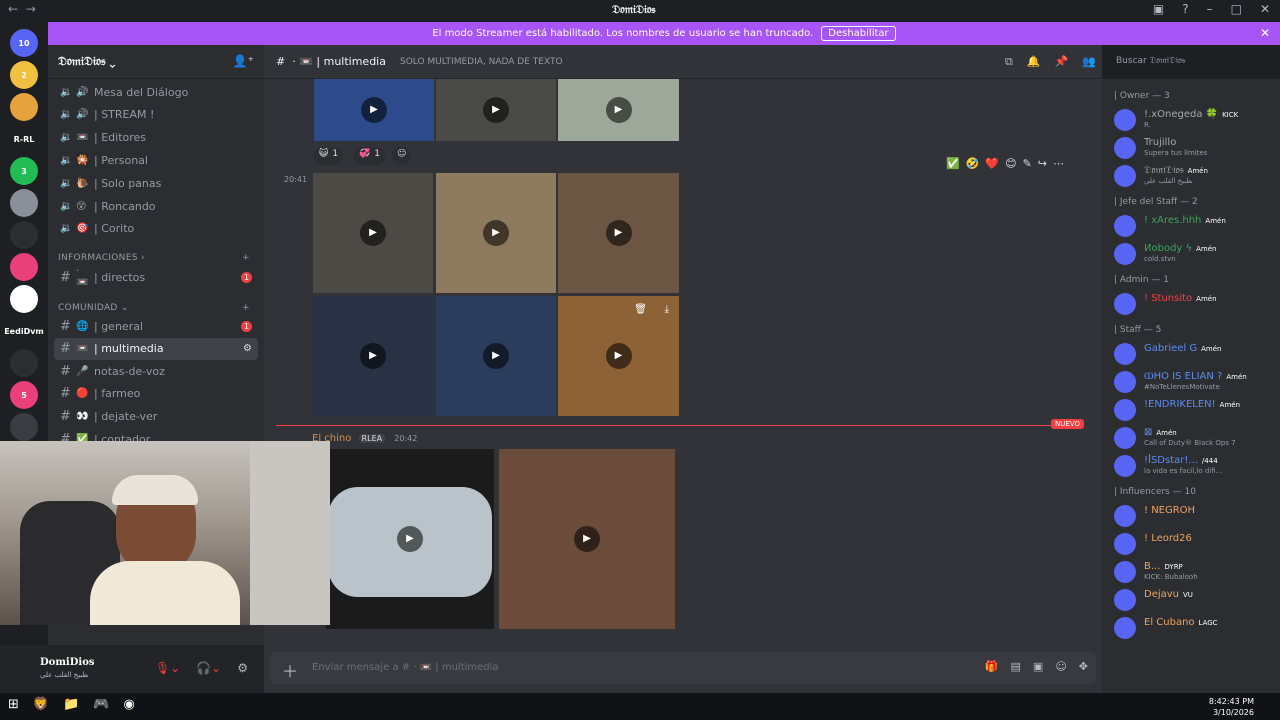  Describe the element at coordinates (1194, 572) in the screenshot. I see `member-item: B... DYRP KICK: Bubalooh` at that location.